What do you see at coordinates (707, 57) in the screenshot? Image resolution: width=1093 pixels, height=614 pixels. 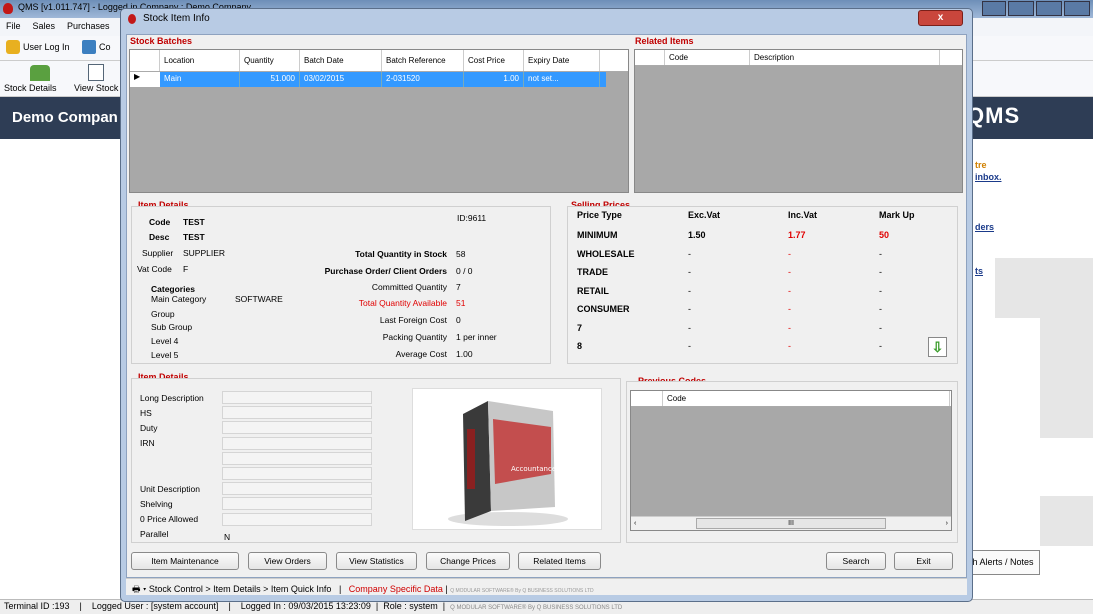 I see `col-code: Code` at bounding box center [707, 57].